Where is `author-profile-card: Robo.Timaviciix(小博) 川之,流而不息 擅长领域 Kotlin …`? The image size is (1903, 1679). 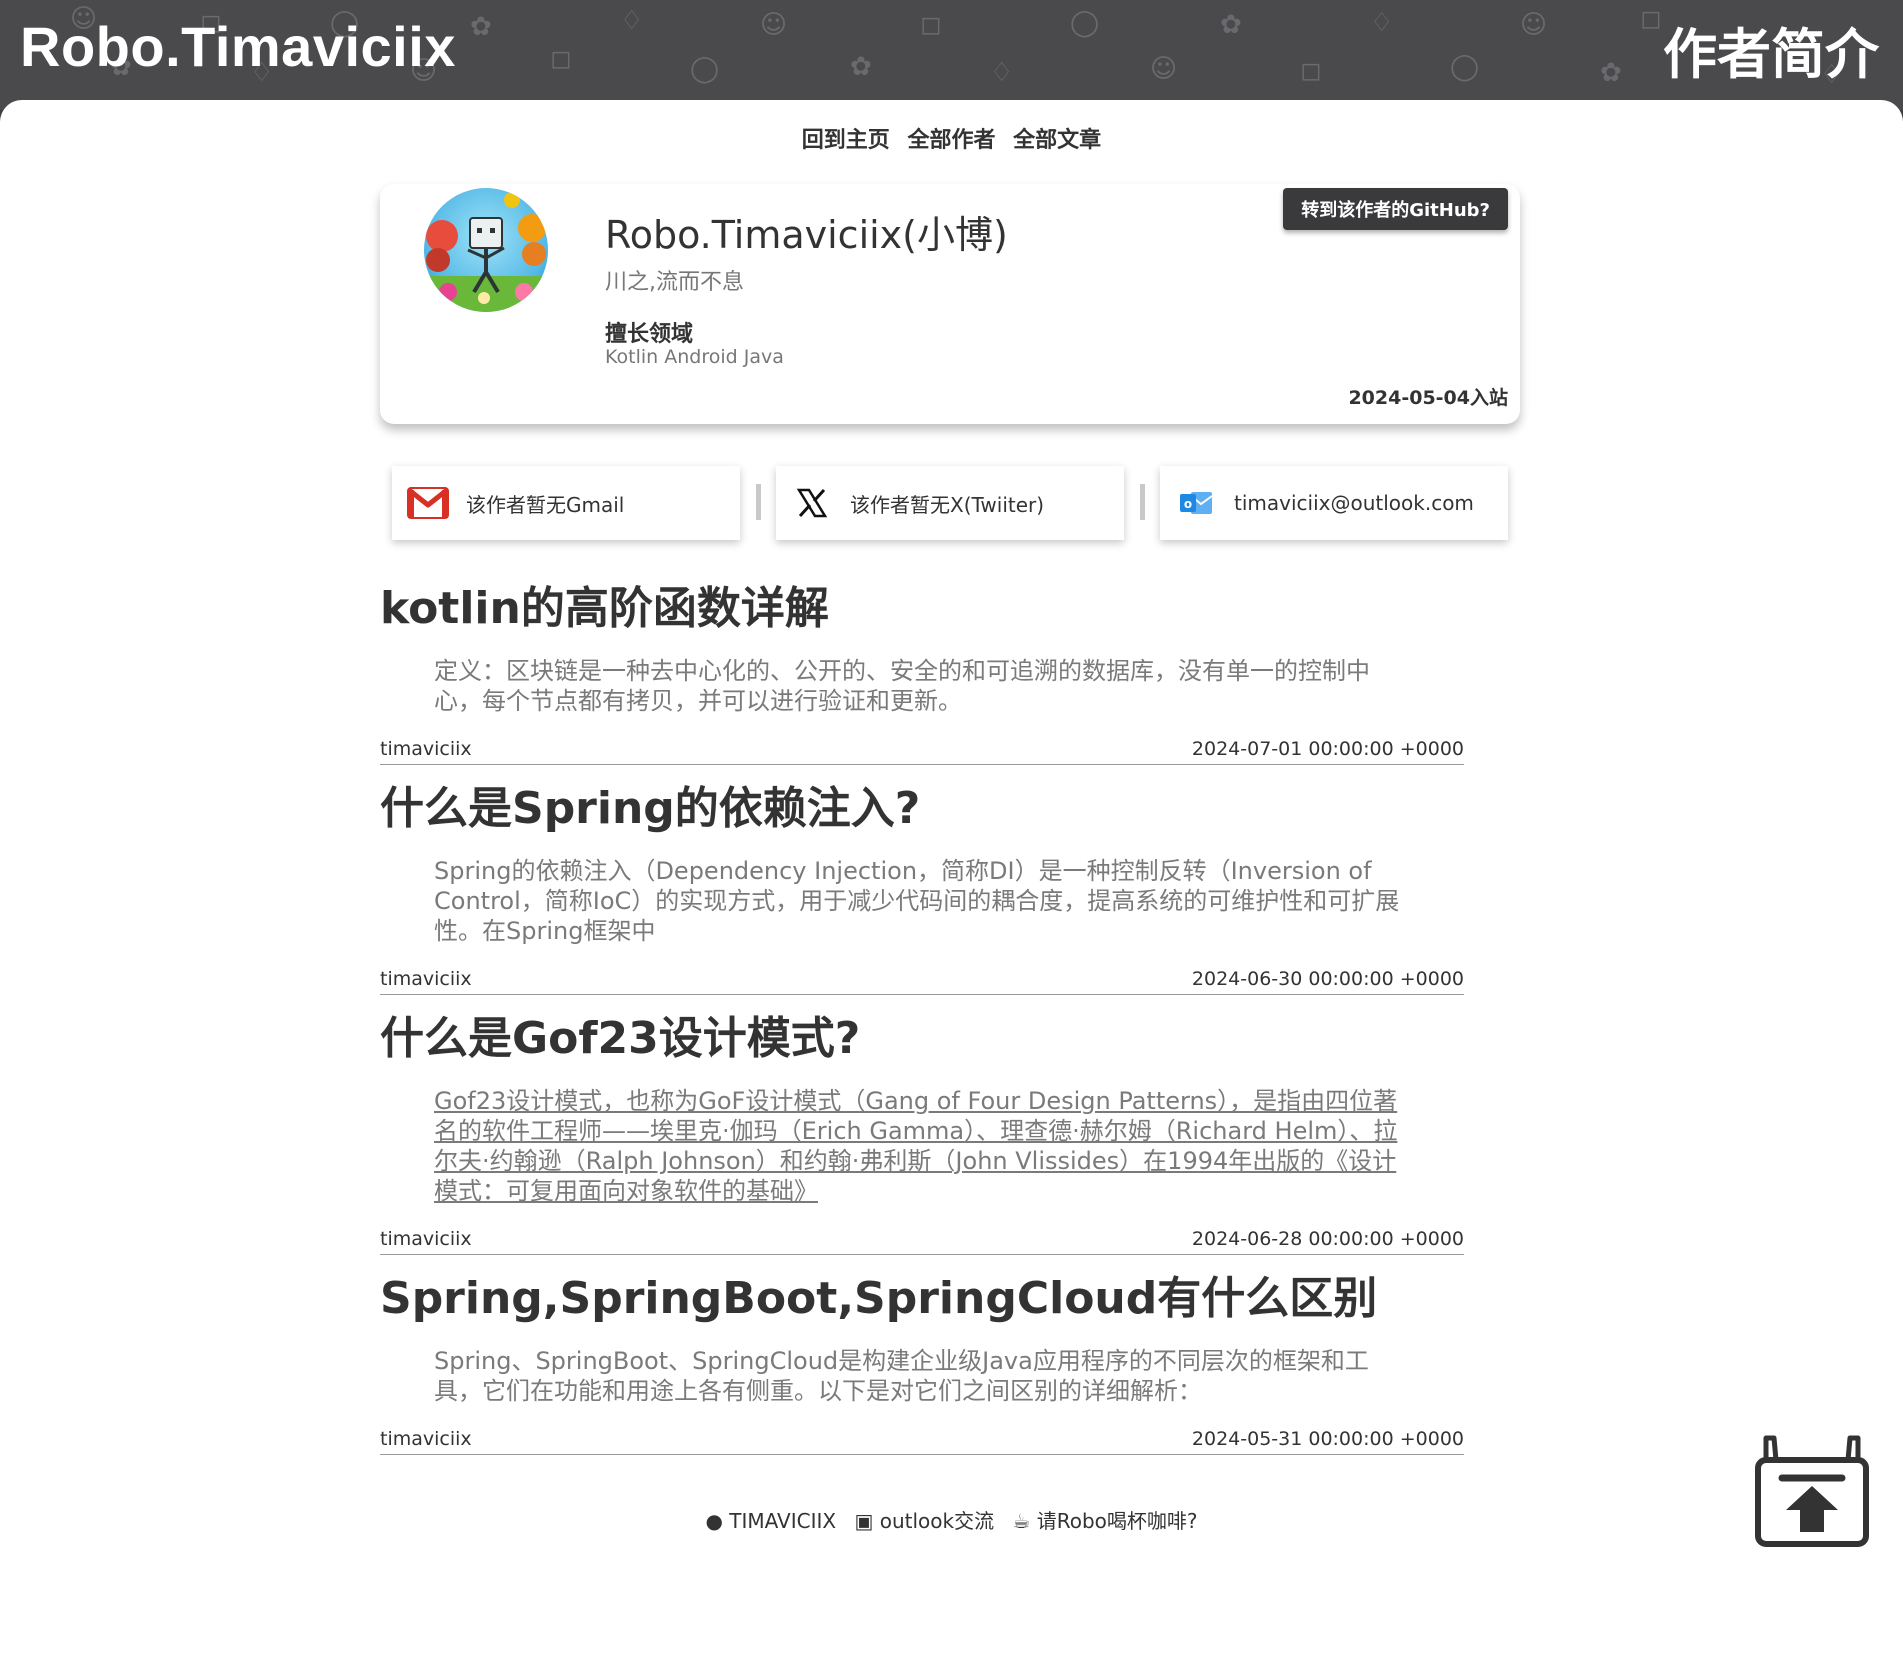 author-profile-card: Robo.Timaviciix(小博) 川之,流而不息 擅长领域 Kotlin … is located at coordinates (950, 304).